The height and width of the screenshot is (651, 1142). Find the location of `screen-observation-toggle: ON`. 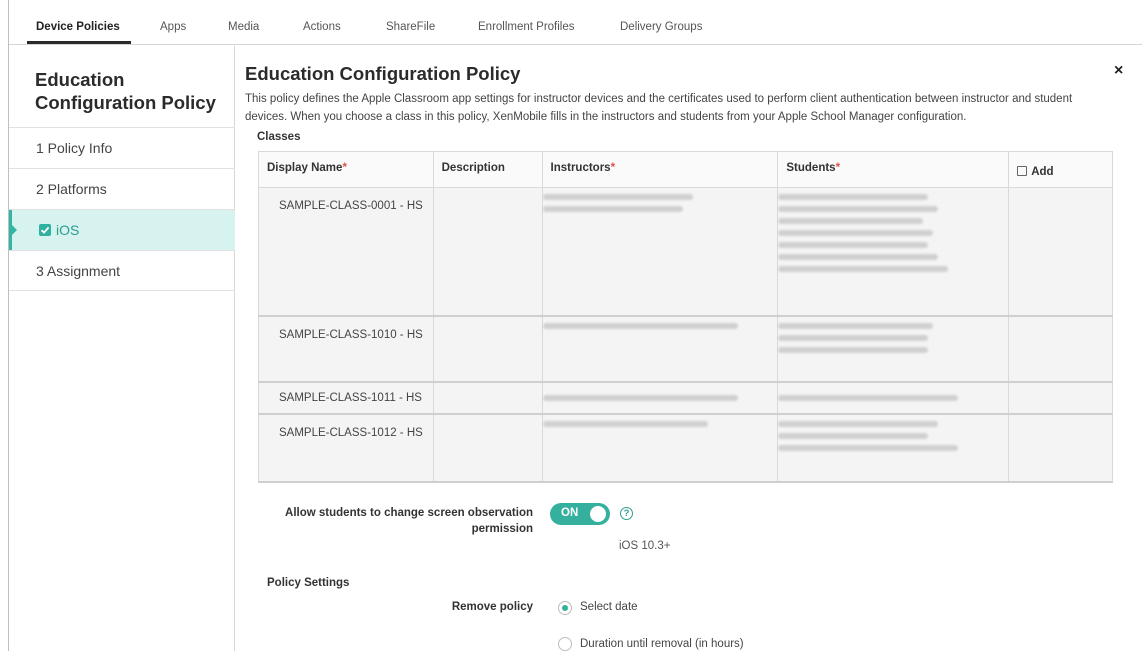

screen-observation-toggle: ON is located at coordinates (580, 514).